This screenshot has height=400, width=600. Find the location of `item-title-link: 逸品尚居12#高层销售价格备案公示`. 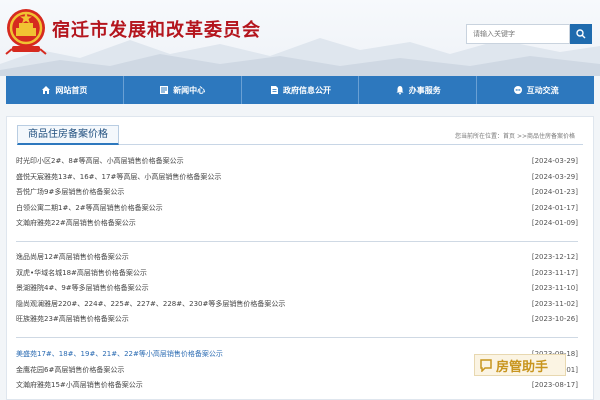

item-title-link: 逸品尚居12#高层销售价格备案公示 is located at coordinates (72, 258).